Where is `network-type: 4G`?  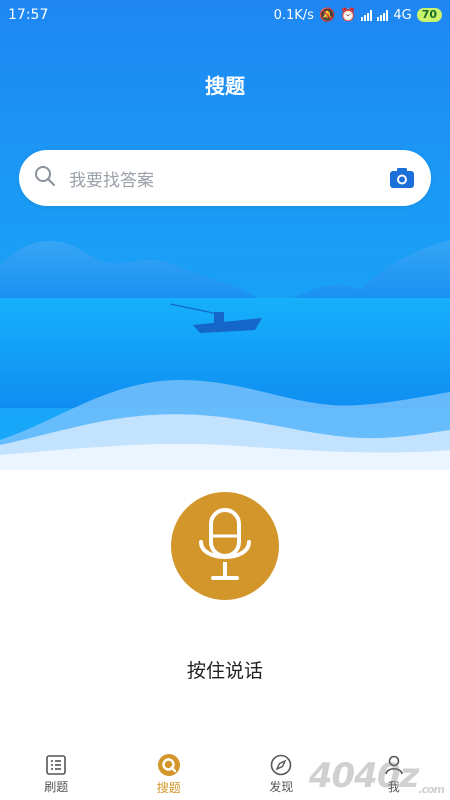 network-type: 4G is located at coordinates (402, 15).